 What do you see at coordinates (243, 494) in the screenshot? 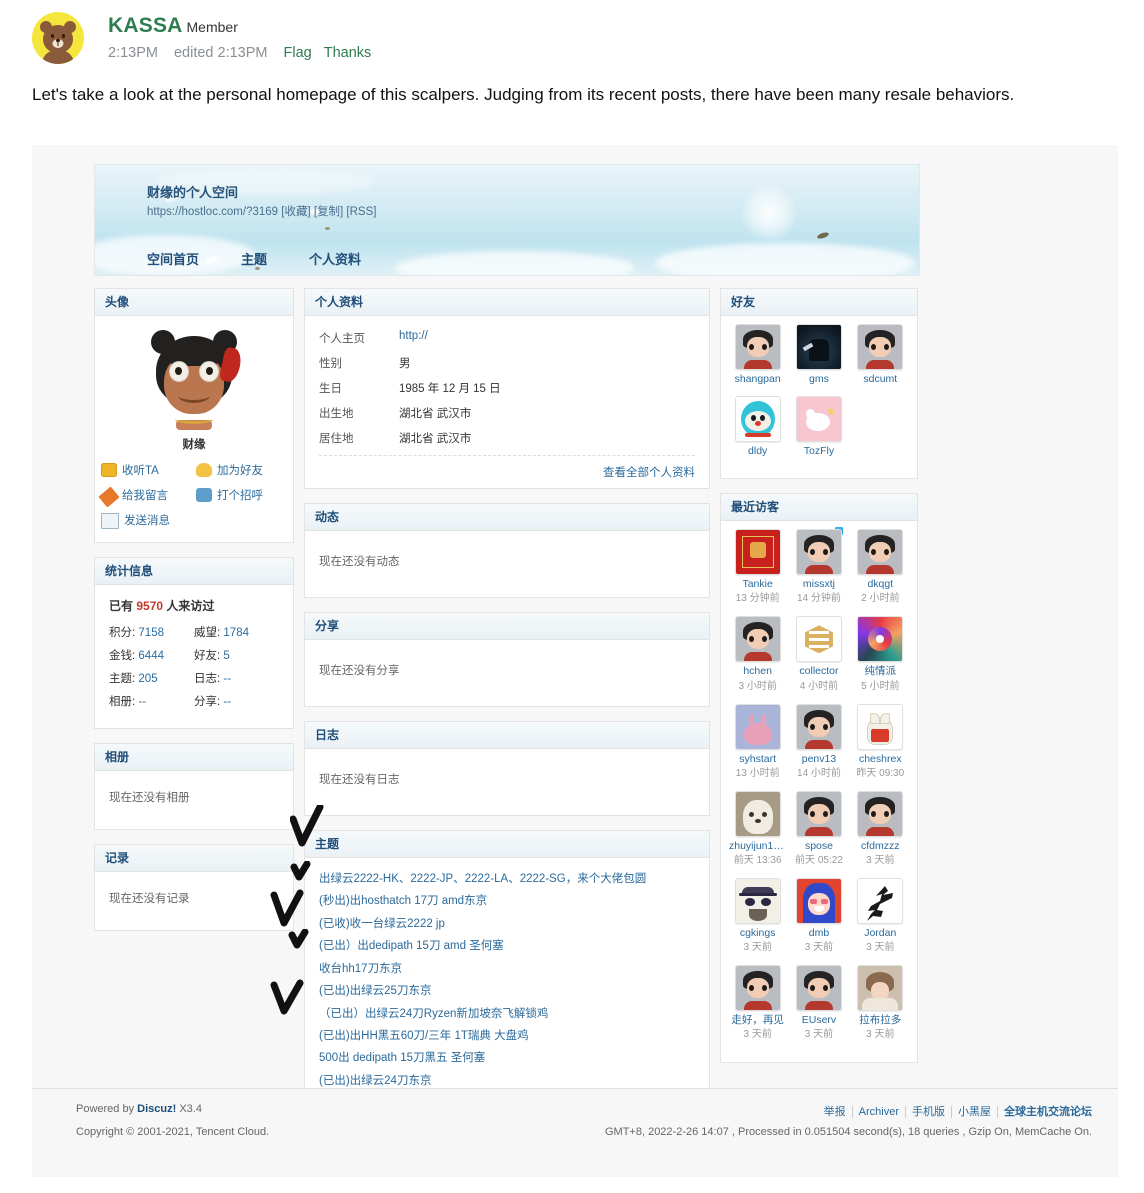
I see `action-greet: 打个招呼` at bounding box center [243, 494].